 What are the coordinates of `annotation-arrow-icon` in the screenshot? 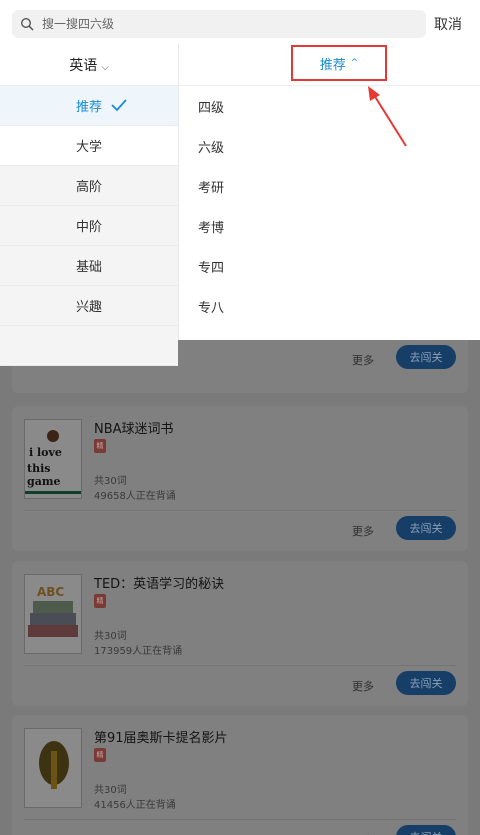 It's located at (387, 116).